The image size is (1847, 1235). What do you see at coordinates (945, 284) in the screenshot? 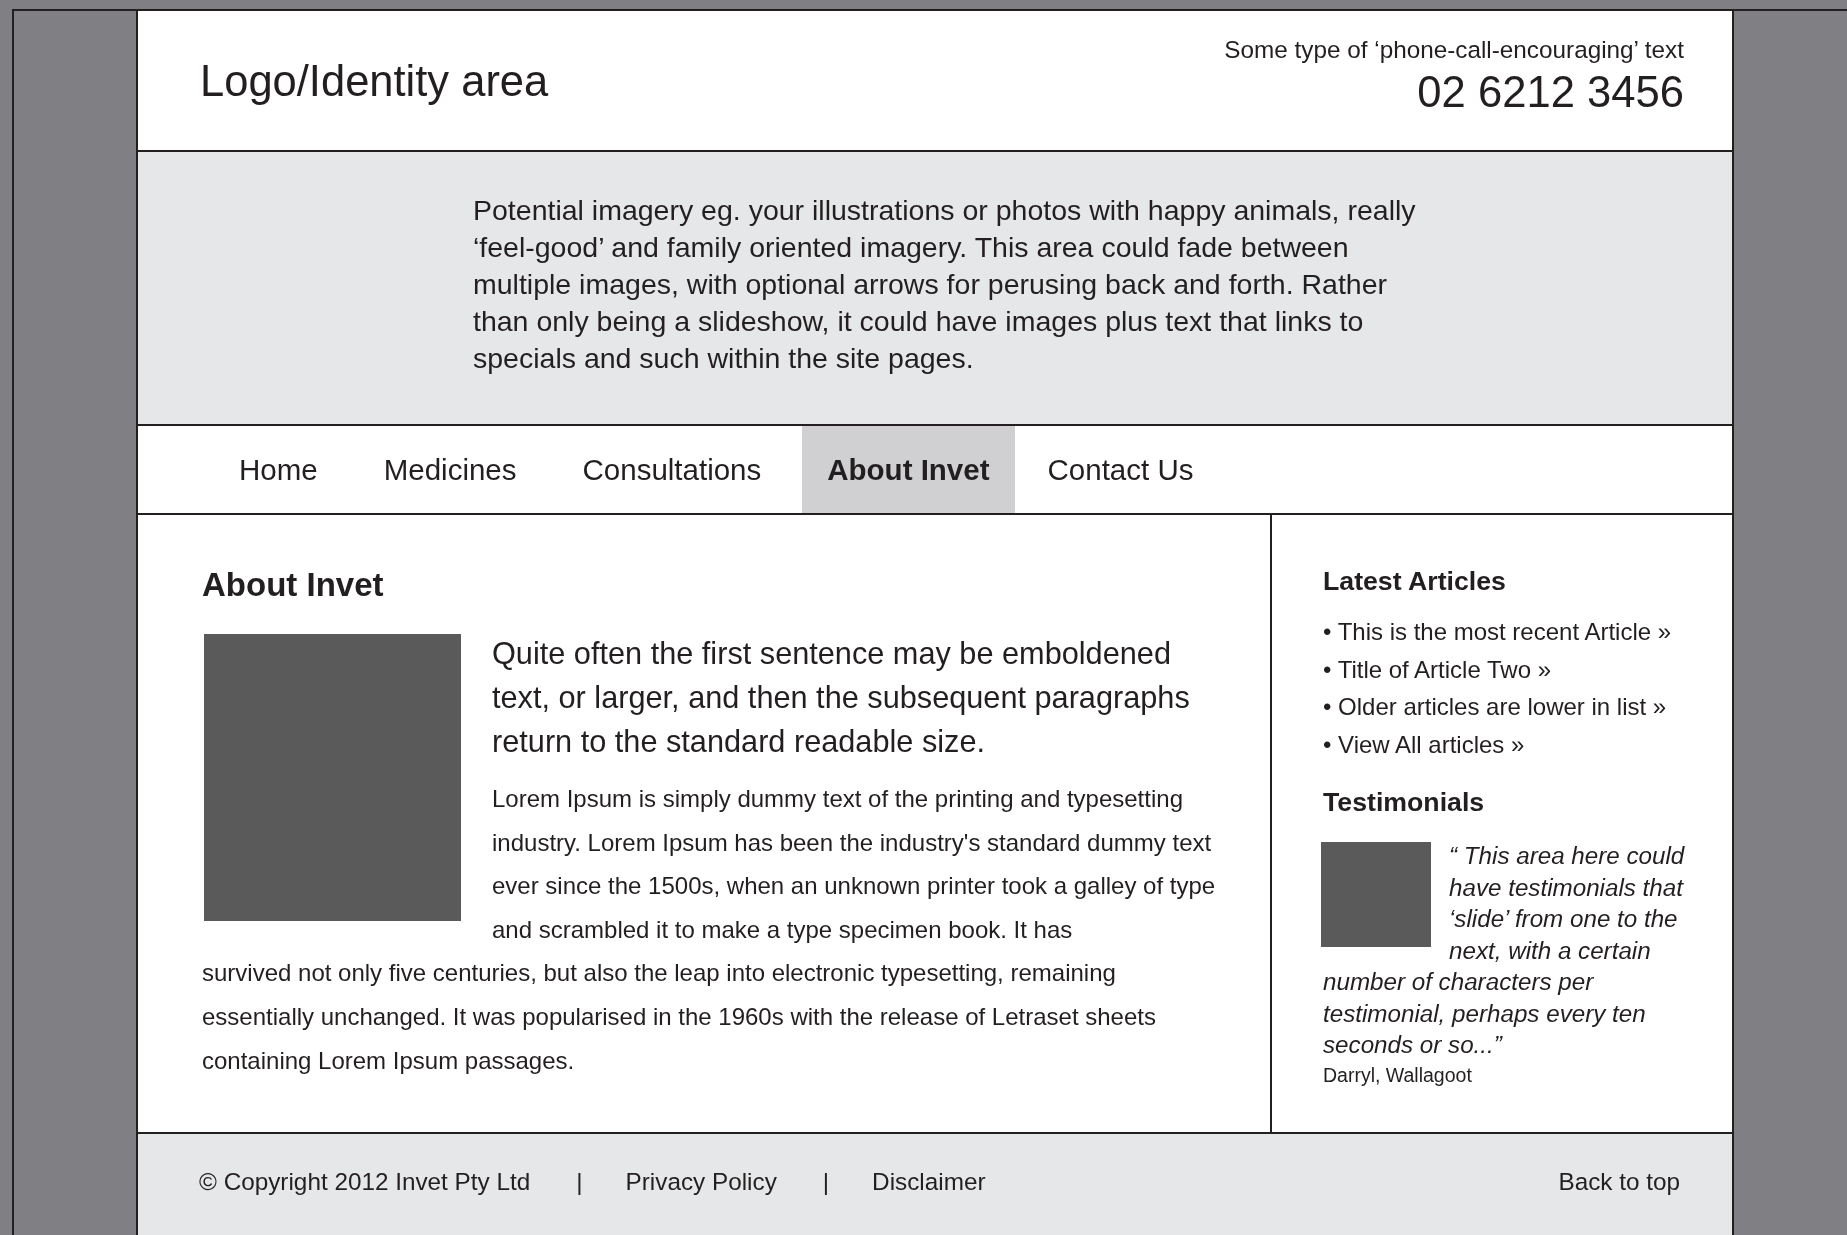
I see `banner-text: Potential imagery eg. your illustrations or photos with happy animals, really ‘feel-good’ and family oriented imagery. This area could fade between multiple images, with optional arrows for perusing back and forth. Rather than only being a slideshow, it could have images plus text that links to specials and such within the site pages.` at bounding box center [945, 284].